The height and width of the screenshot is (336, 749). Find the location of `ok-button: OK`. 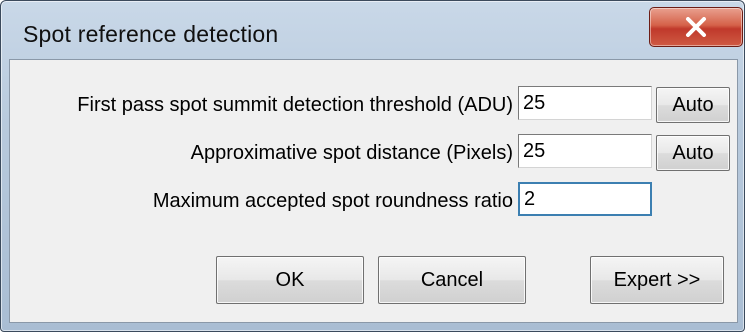

ok-button: OK is located at coordinates (290, 280).